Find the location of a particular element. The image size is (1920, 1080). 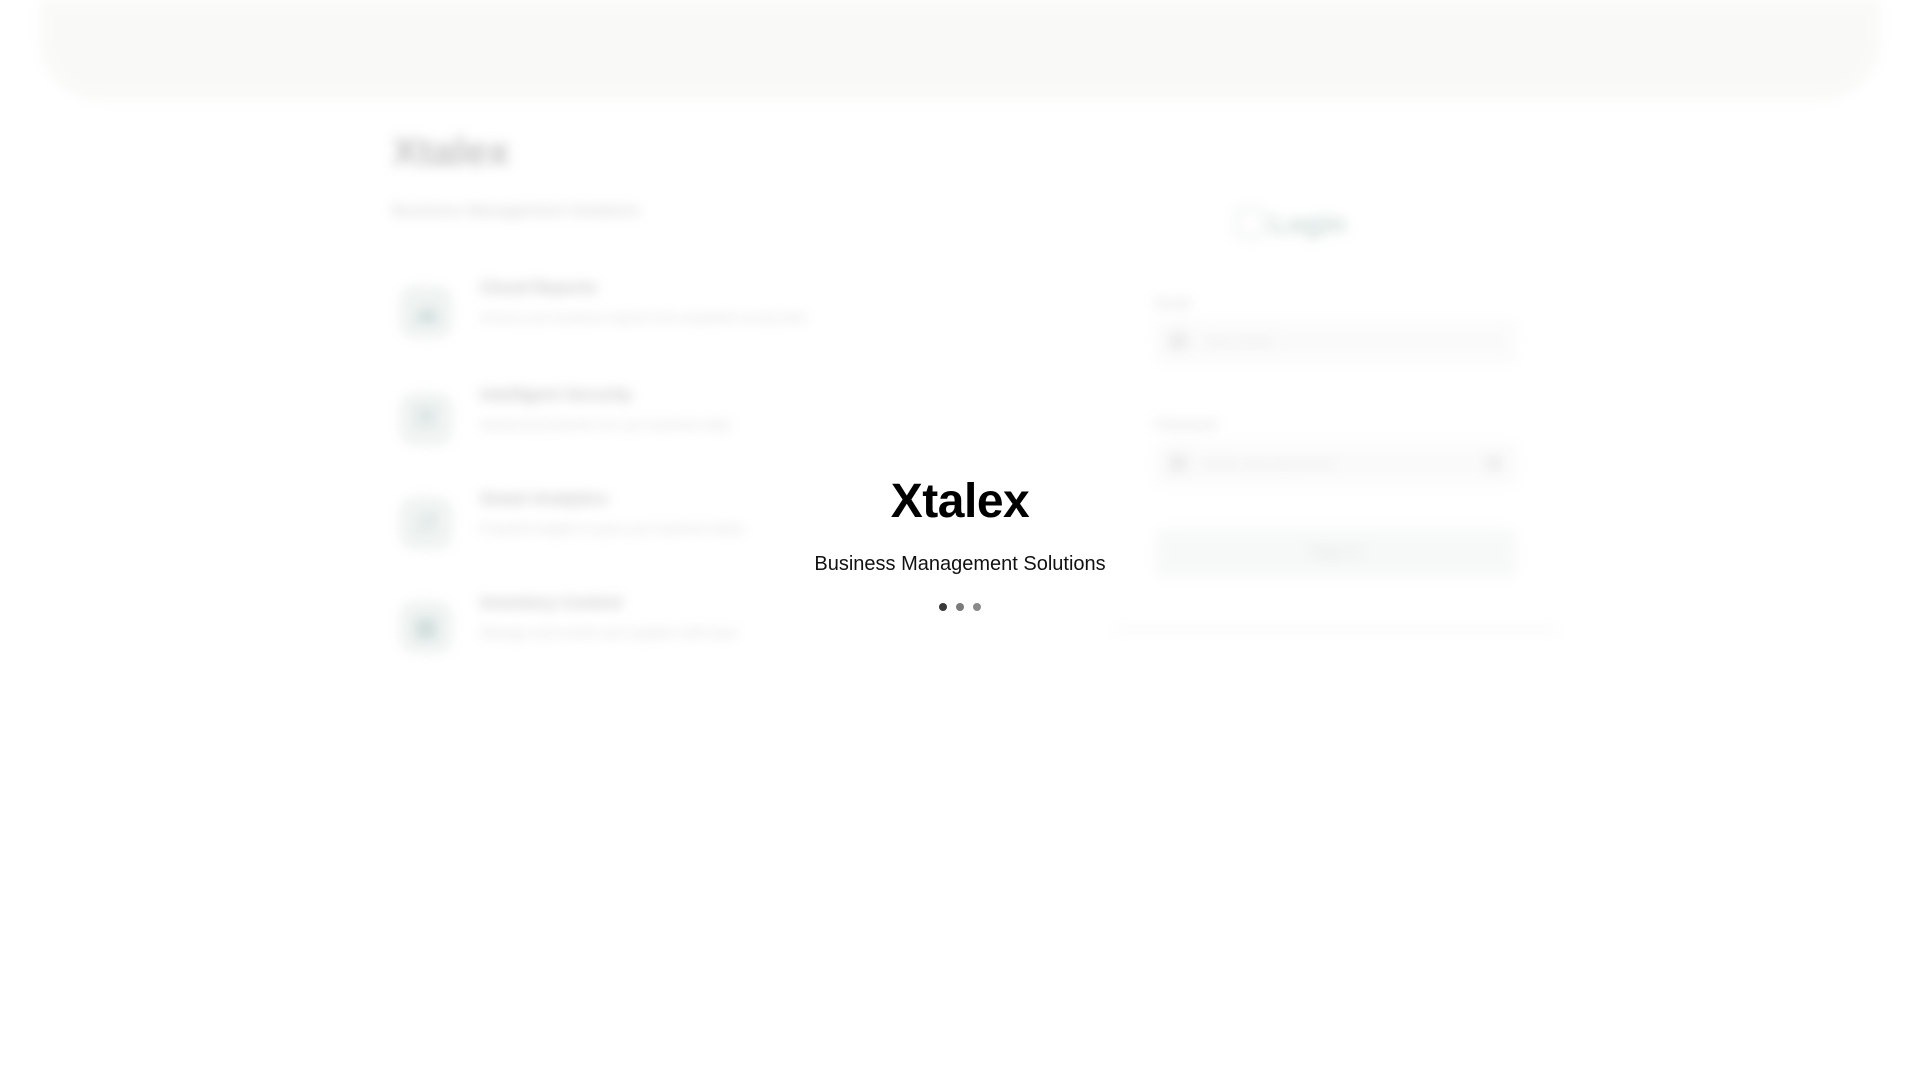

splash-title: Xtalex is located at coordinates (960, 501).